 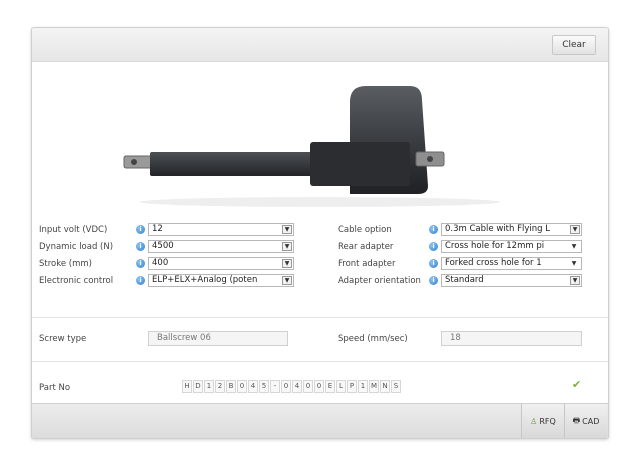 I want to click on part-number-char: B, so click(x=231, y=386).